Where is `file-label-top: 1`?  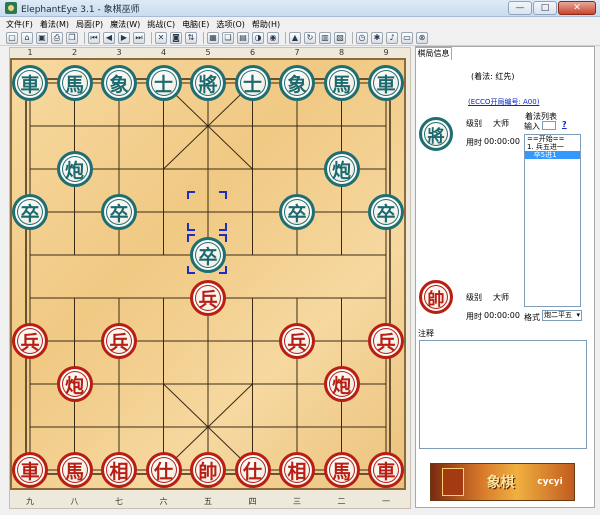 file-label-top: 1 is located at coordinates (30, 52).